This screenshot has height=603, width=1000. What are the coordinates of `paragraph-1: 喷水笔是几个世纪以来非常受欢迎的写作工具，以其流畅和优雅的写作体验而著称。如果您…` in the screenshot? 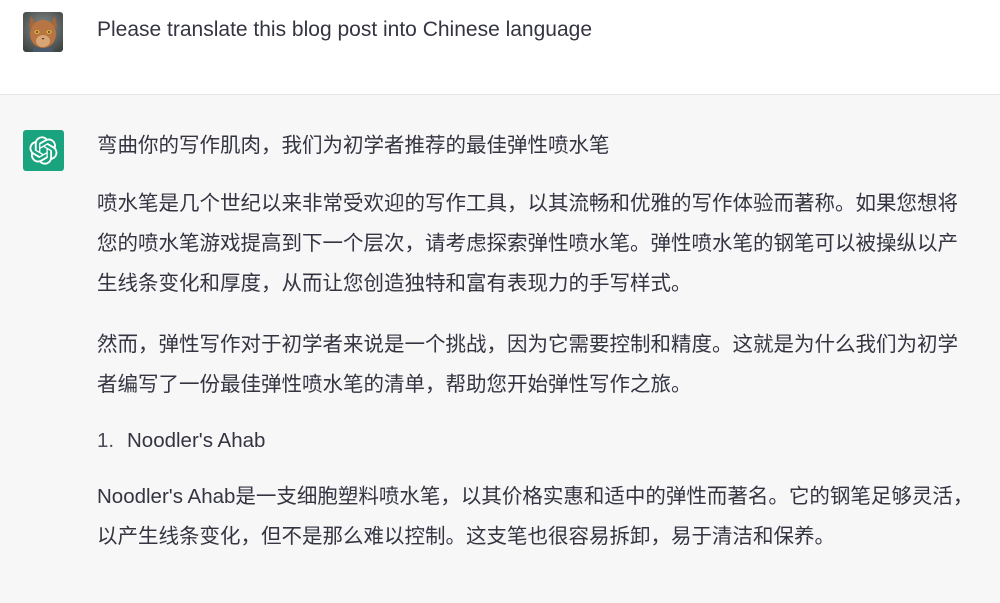 It's located at (527, 243).